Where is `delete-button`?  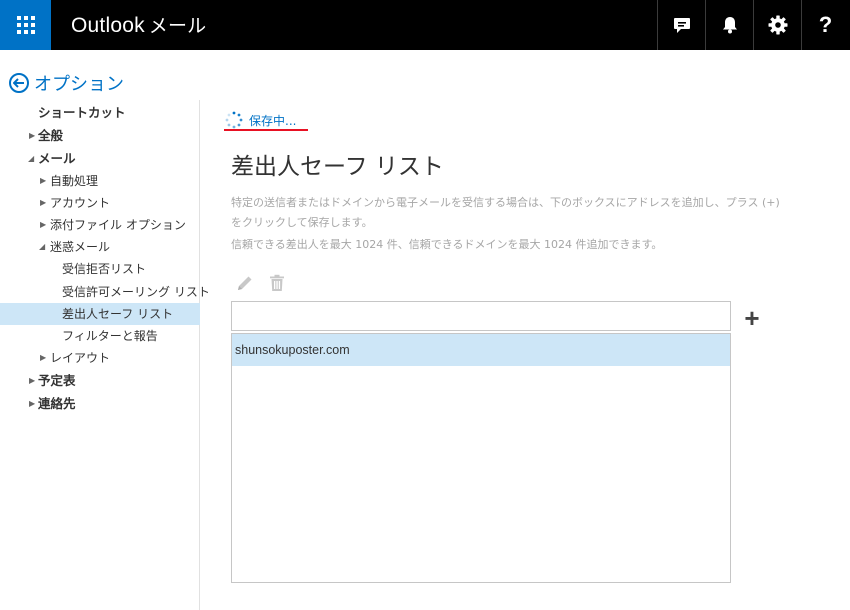
delete-button is located at coordinates (277, 283).